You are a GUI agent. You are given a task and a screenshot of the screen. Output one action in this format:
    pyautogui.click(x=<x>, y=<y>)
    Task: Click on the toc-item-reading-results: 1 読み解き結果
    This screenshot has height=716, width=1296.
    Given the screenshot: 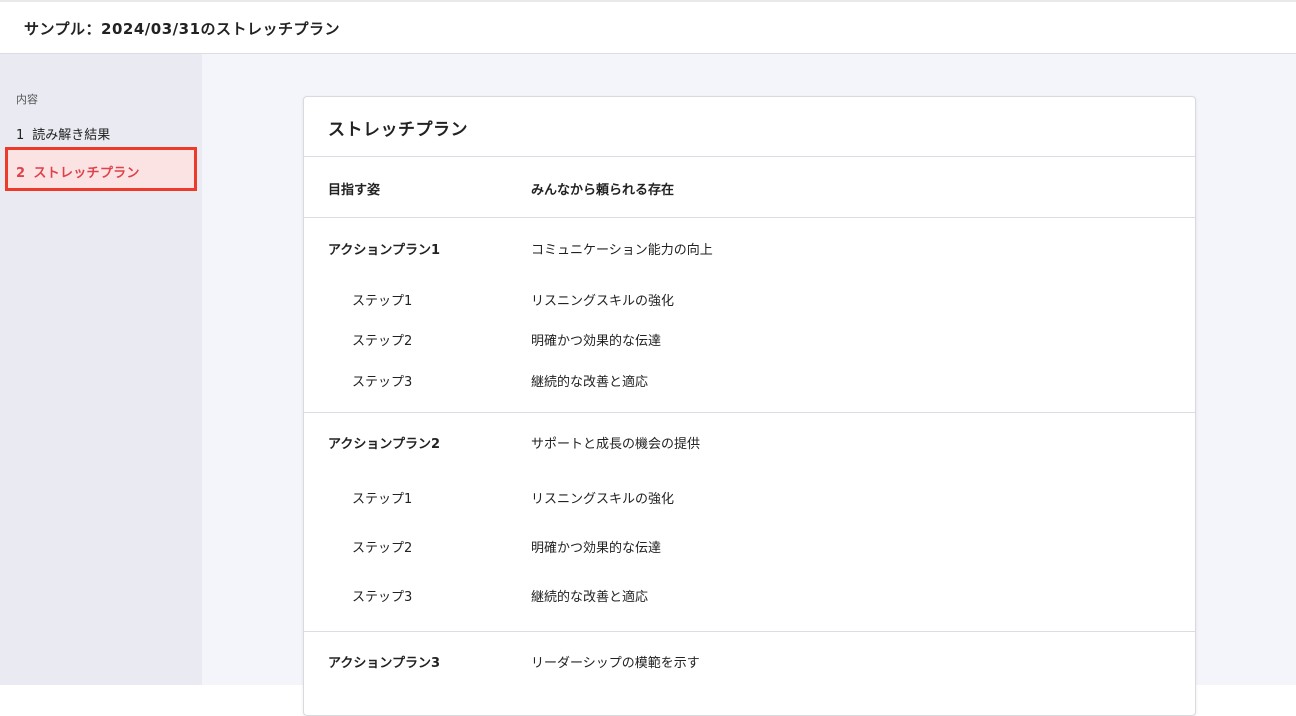 What is the action you would take?
    pyautogui.click(x=63, y=133)
    